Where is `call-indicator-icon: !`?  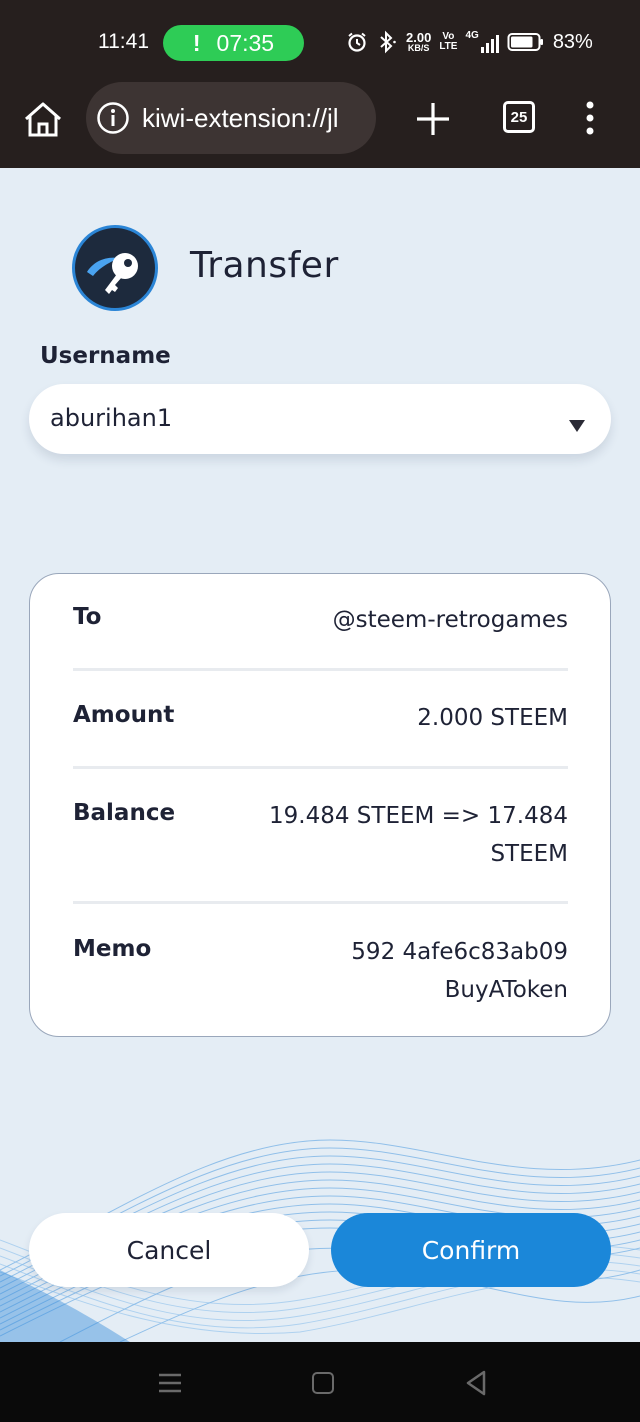
call-indicator-icon: ! is located at coordinates (196, 42).